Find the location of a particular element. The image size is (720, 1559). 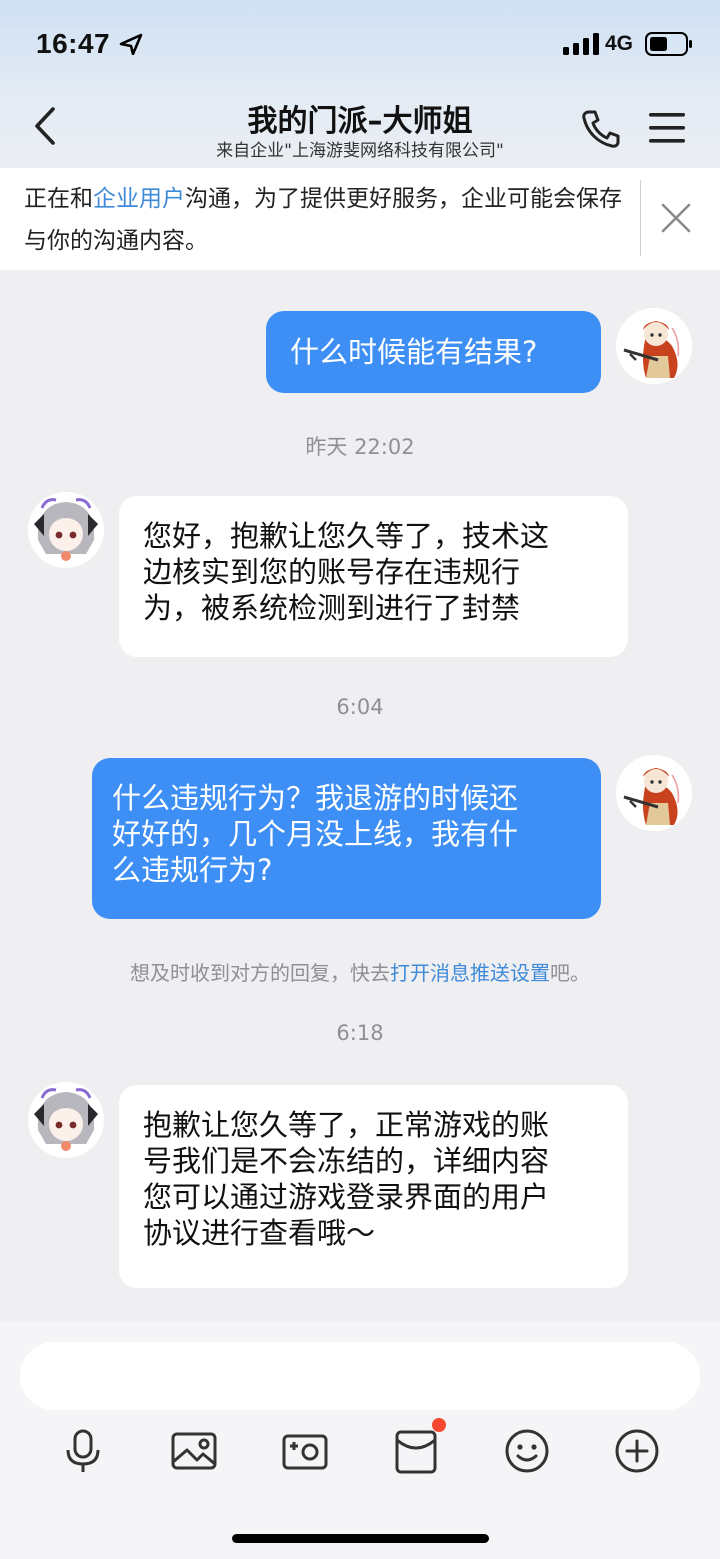

phone-call-button is located at coordinates (601, 129).